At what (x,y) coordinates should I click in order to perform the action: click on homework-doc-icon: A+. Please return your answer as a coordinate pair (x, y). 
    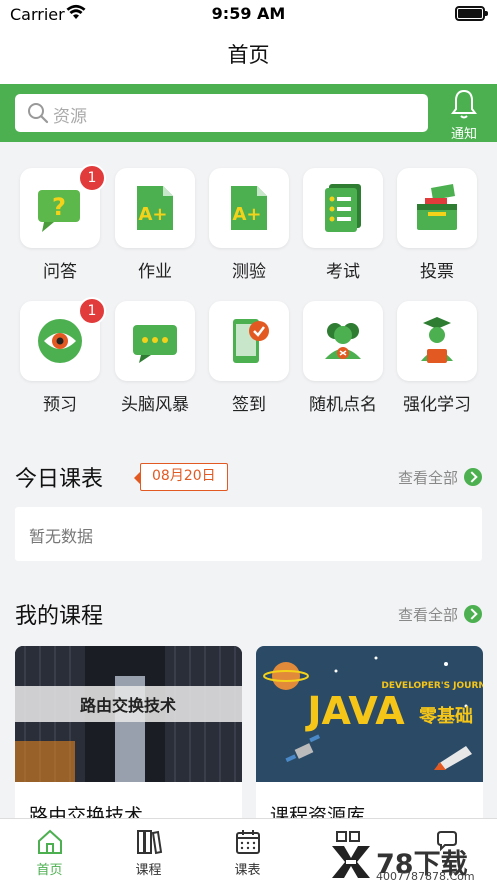
    Looking at the image, I should click on (155, 208).